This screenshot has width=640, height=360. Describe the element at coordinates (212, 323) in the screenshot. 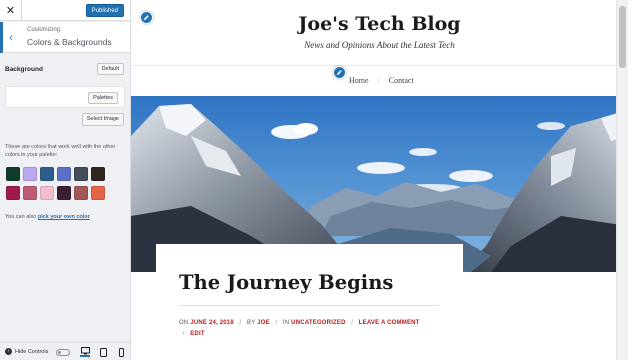

I see `post-date-link: JUNE 24, 2018` at that location.